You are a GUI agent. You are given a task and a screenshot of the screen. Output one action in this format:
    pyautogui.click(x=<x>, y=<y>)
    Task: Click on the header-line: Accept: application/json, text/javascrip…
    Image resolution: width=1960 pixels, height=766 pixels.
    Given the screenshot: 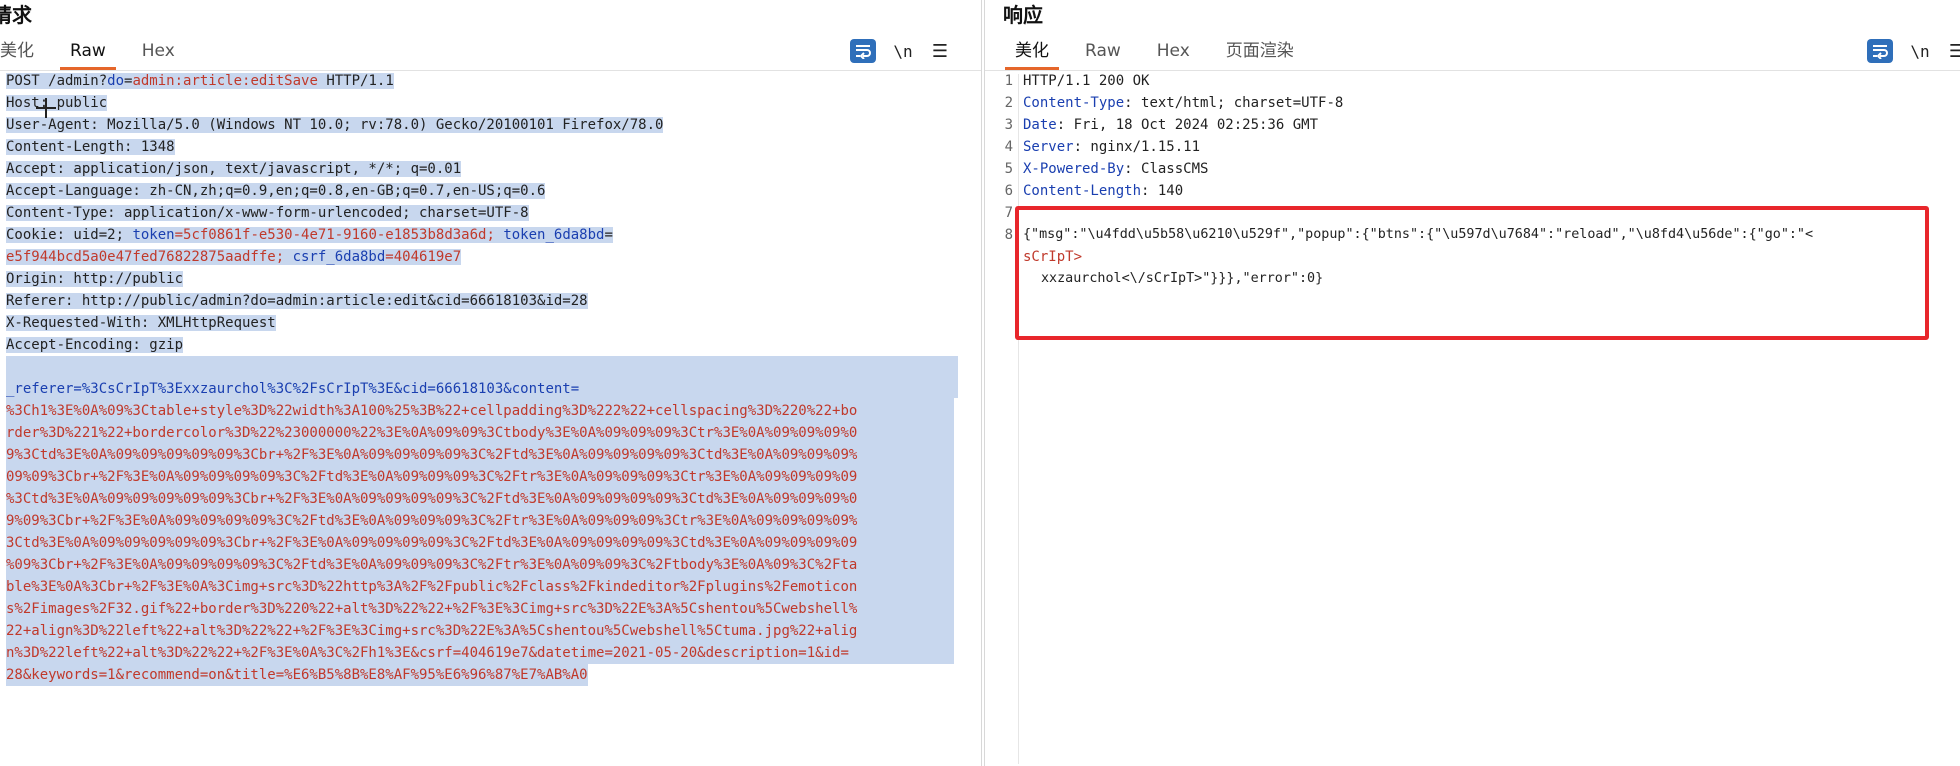 What is the action you would take?
    pyautogui.click(x=234, y=169)
    